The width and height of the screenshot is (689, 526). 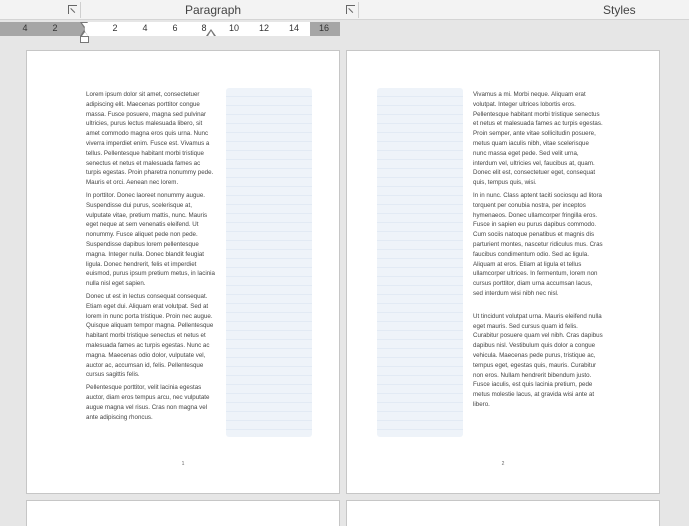 What do you see at coordinates (72, 9) in the screenshot?
I see `font-dialog-launcher-icon` at bounding box center [72, 9].